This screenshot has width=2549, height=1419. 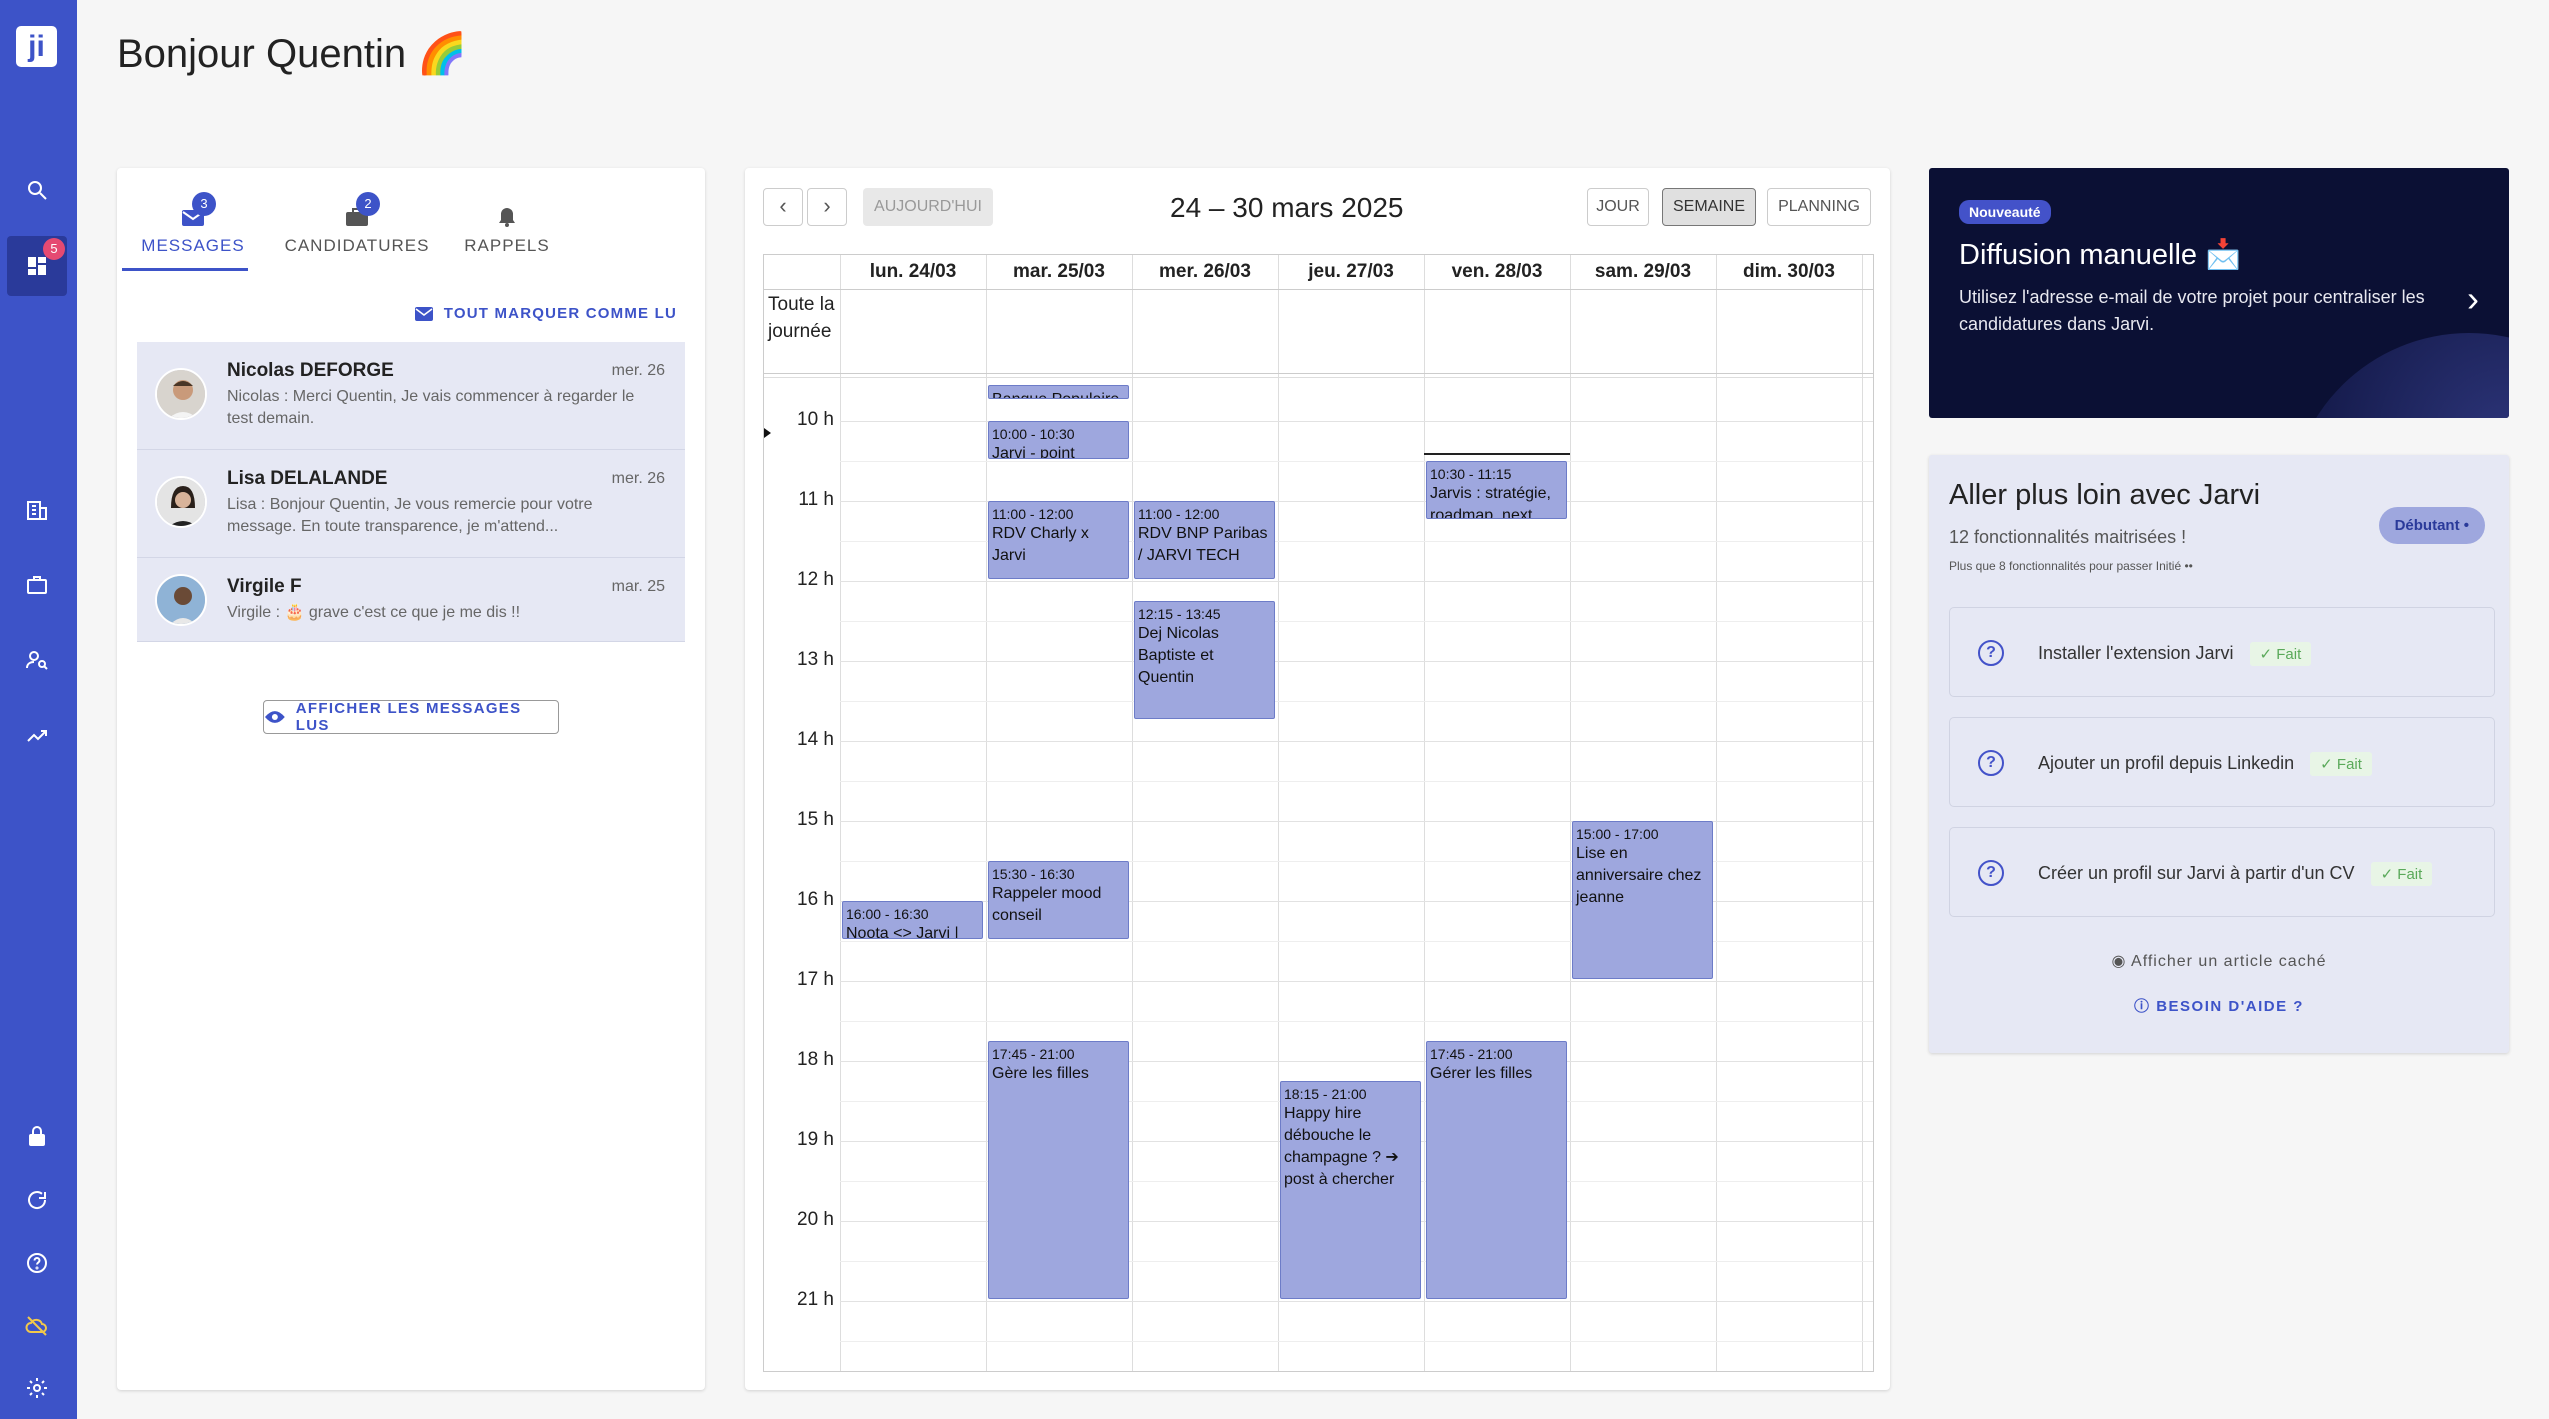 What do you see at coordinates (1643, 272) in the screenshot?
I see `day-header: sam. 29/03` at bounding box center [1643, 272].